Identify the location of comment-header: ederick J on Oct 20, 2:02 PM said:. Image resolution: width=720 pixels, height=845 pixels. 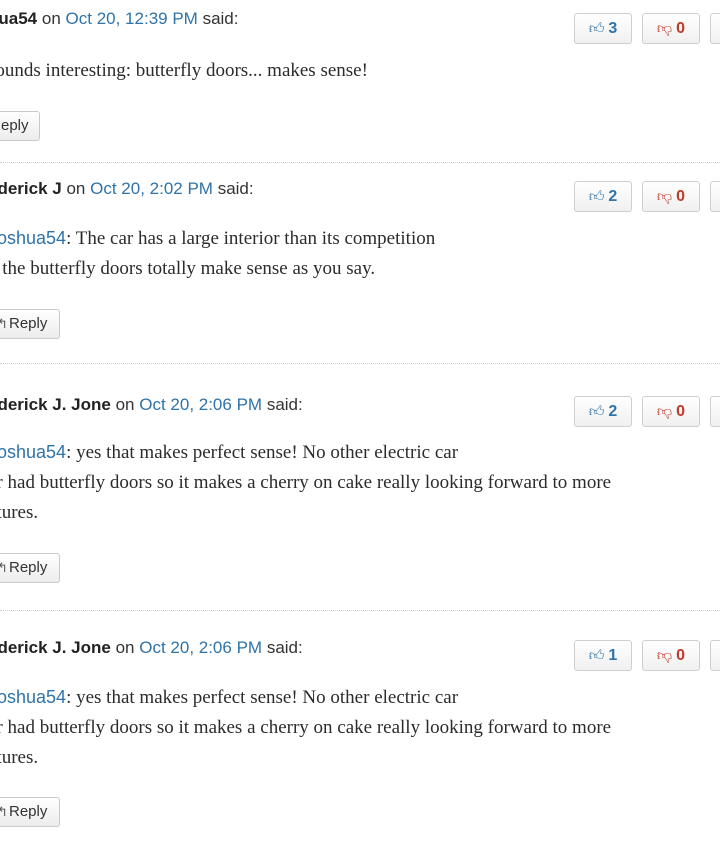
(127, 189).